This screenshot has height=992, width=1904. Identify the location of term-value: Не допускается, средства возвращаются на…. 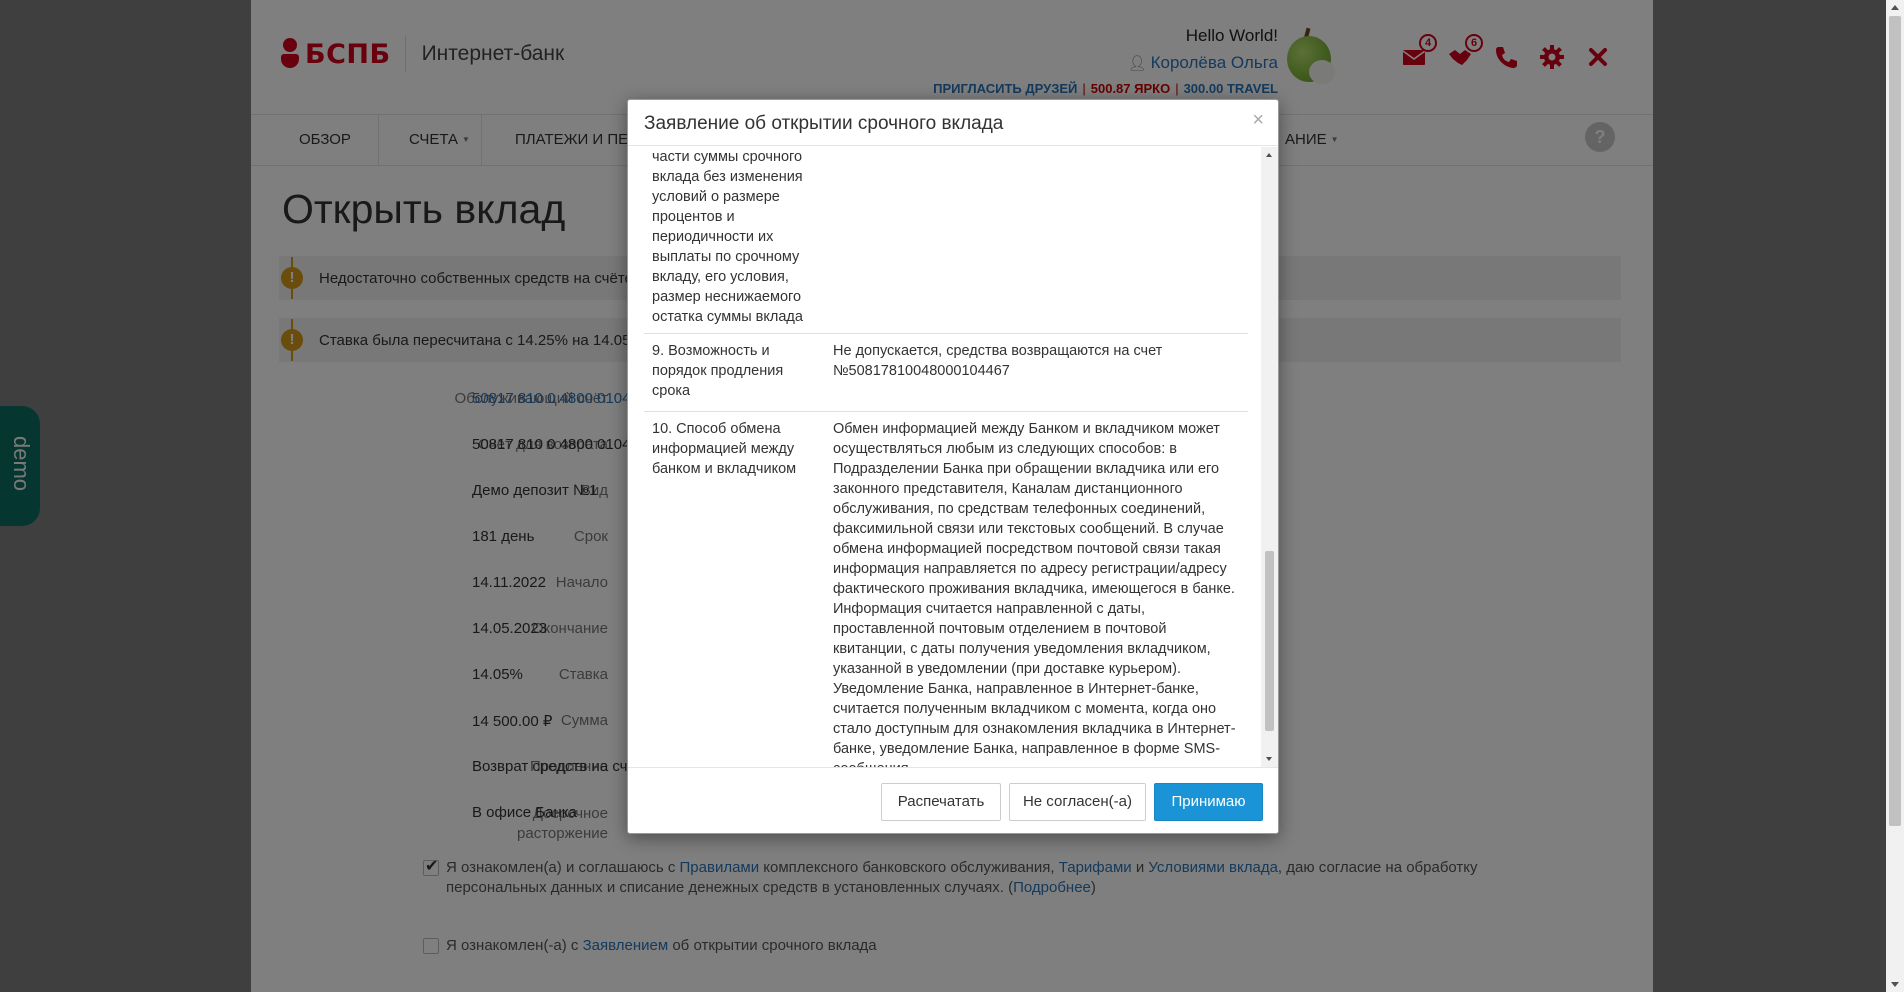
(998, 361).